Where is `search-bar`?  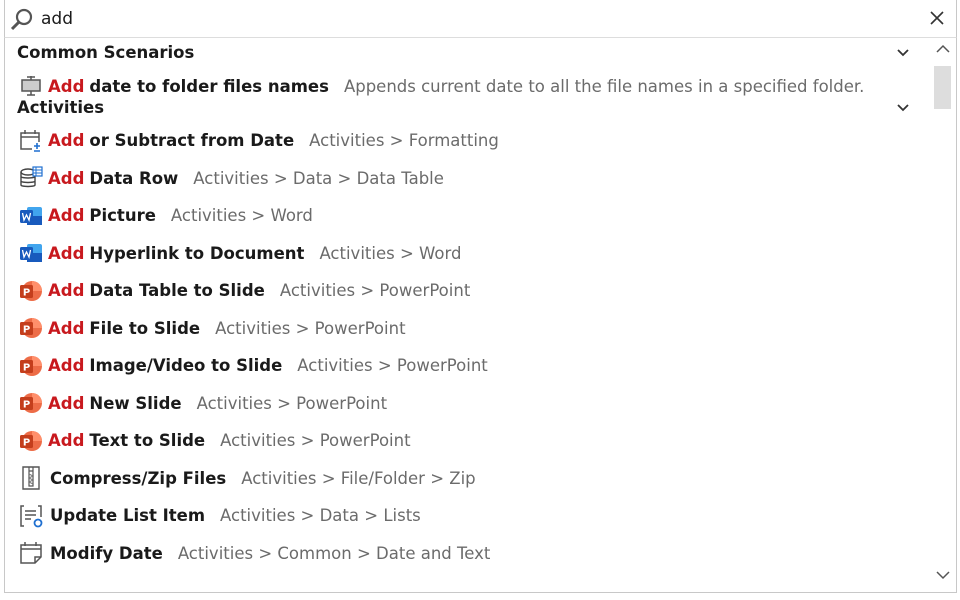 search-bar is located at coordinates (480, 19).